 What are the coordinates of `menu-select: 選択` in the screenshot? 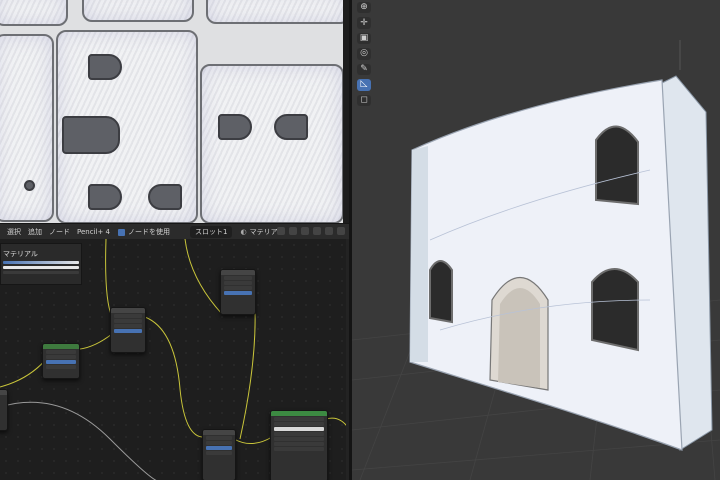 It's located at (14, 232).